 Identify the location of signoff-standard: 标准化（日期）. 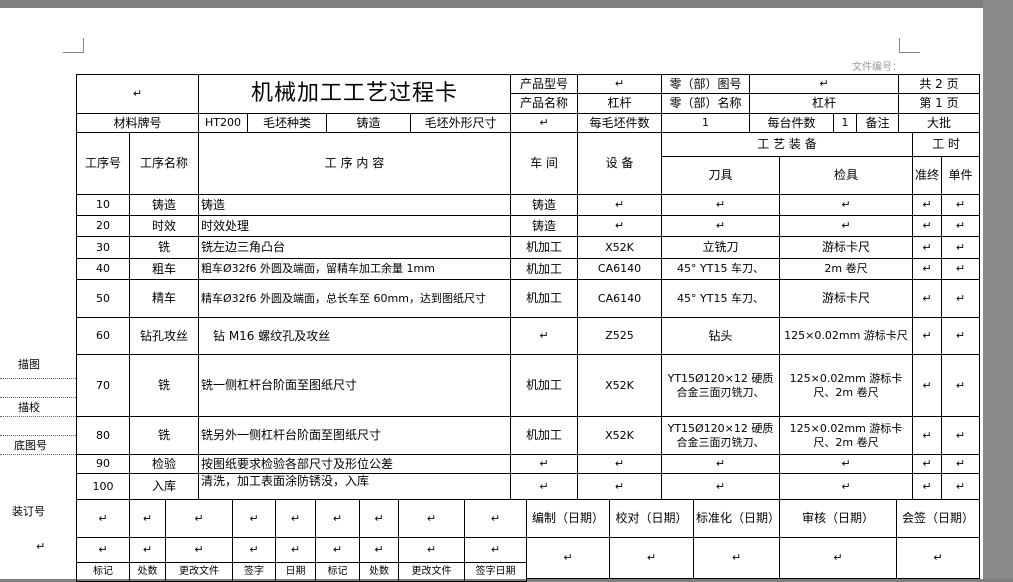
(736, 518).